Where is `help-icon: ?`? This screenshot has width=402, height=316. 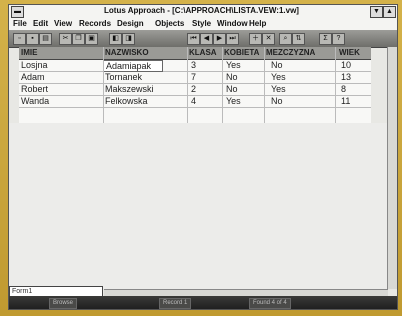 help-icon: ? is located at coordinates (338, 39).